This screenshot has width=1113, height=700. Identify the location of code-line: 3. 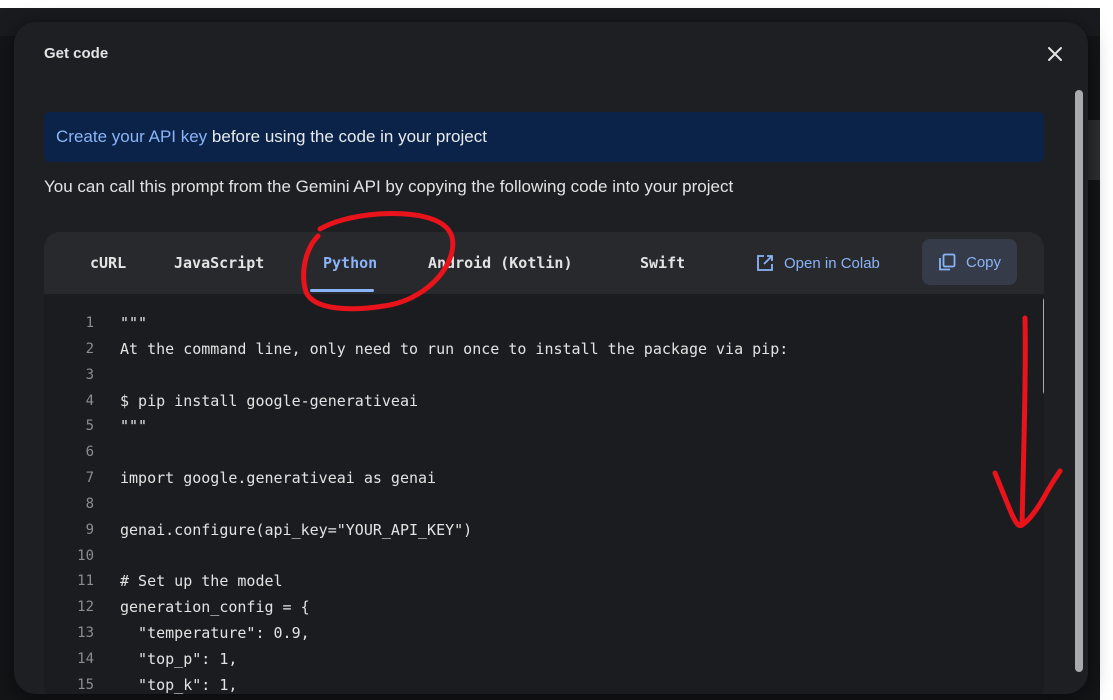
(539, 376).